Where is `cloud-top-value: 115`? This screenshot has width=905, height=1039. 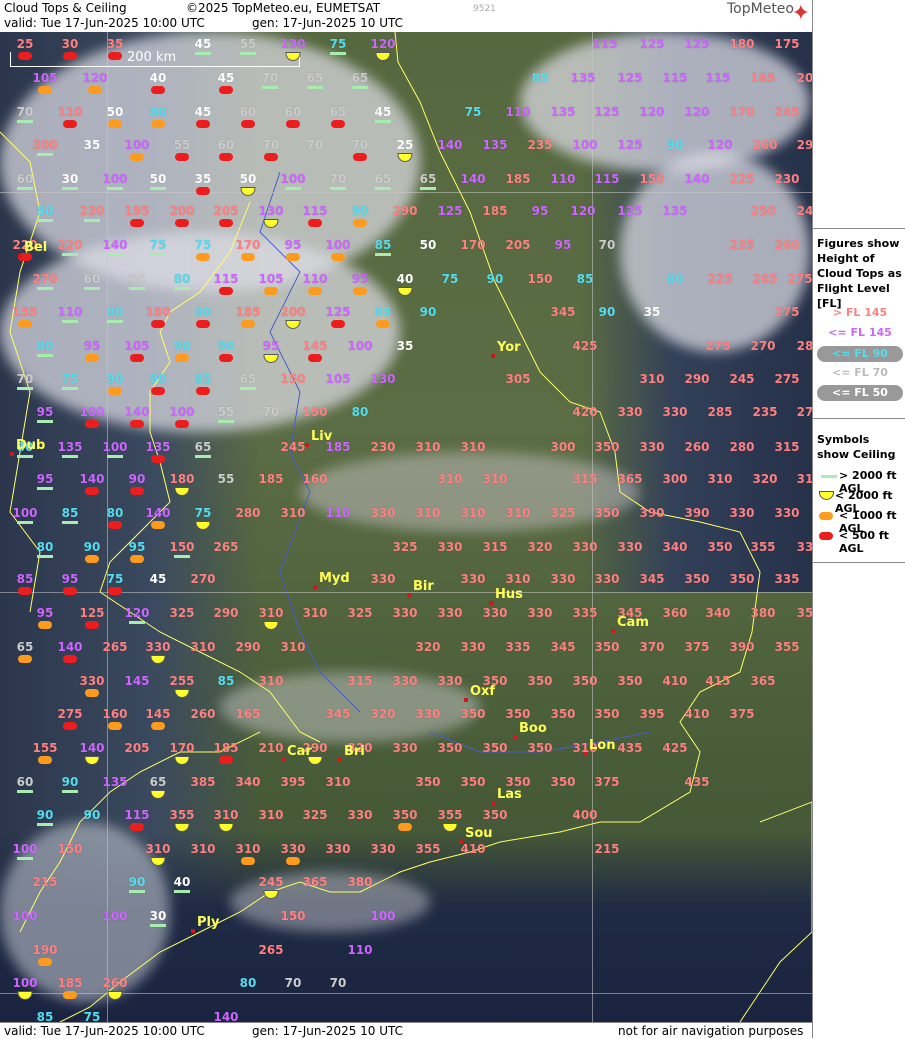 cloud-top-value: 115 is located at coordinates (605, 44).